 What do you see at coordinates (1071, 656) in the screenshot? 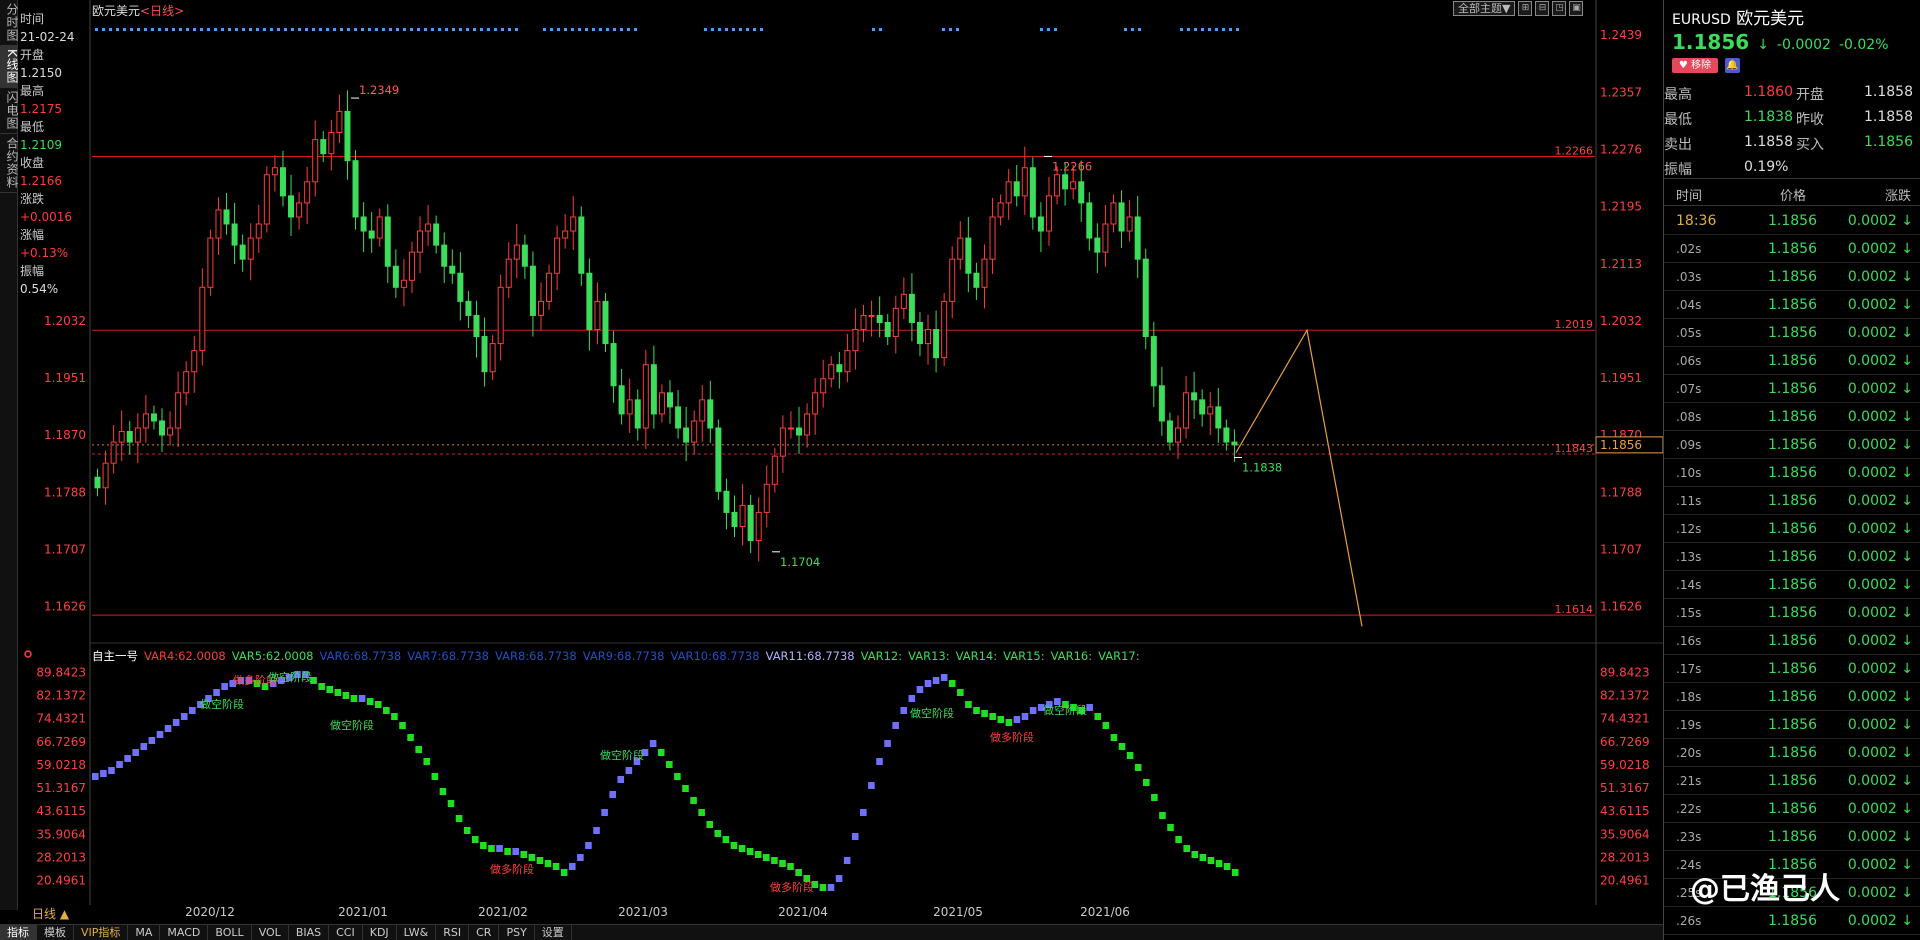
I see `indicator-var: VAR16:` at bounding box center [1071, 656].